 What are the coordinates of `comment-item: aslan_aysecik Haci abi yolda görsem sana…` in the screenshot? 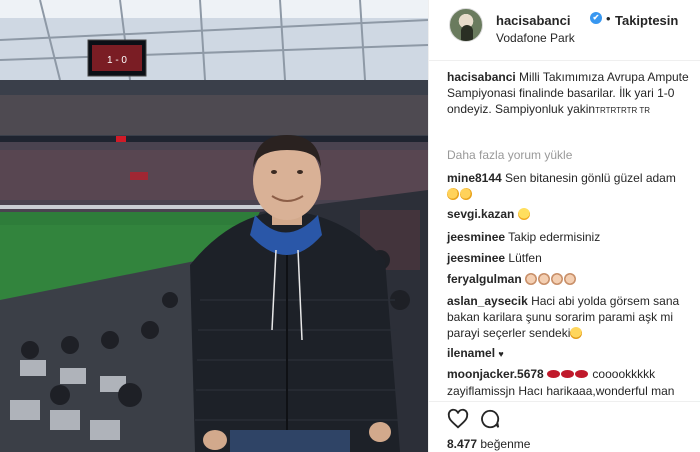 It's located at (573, 317).